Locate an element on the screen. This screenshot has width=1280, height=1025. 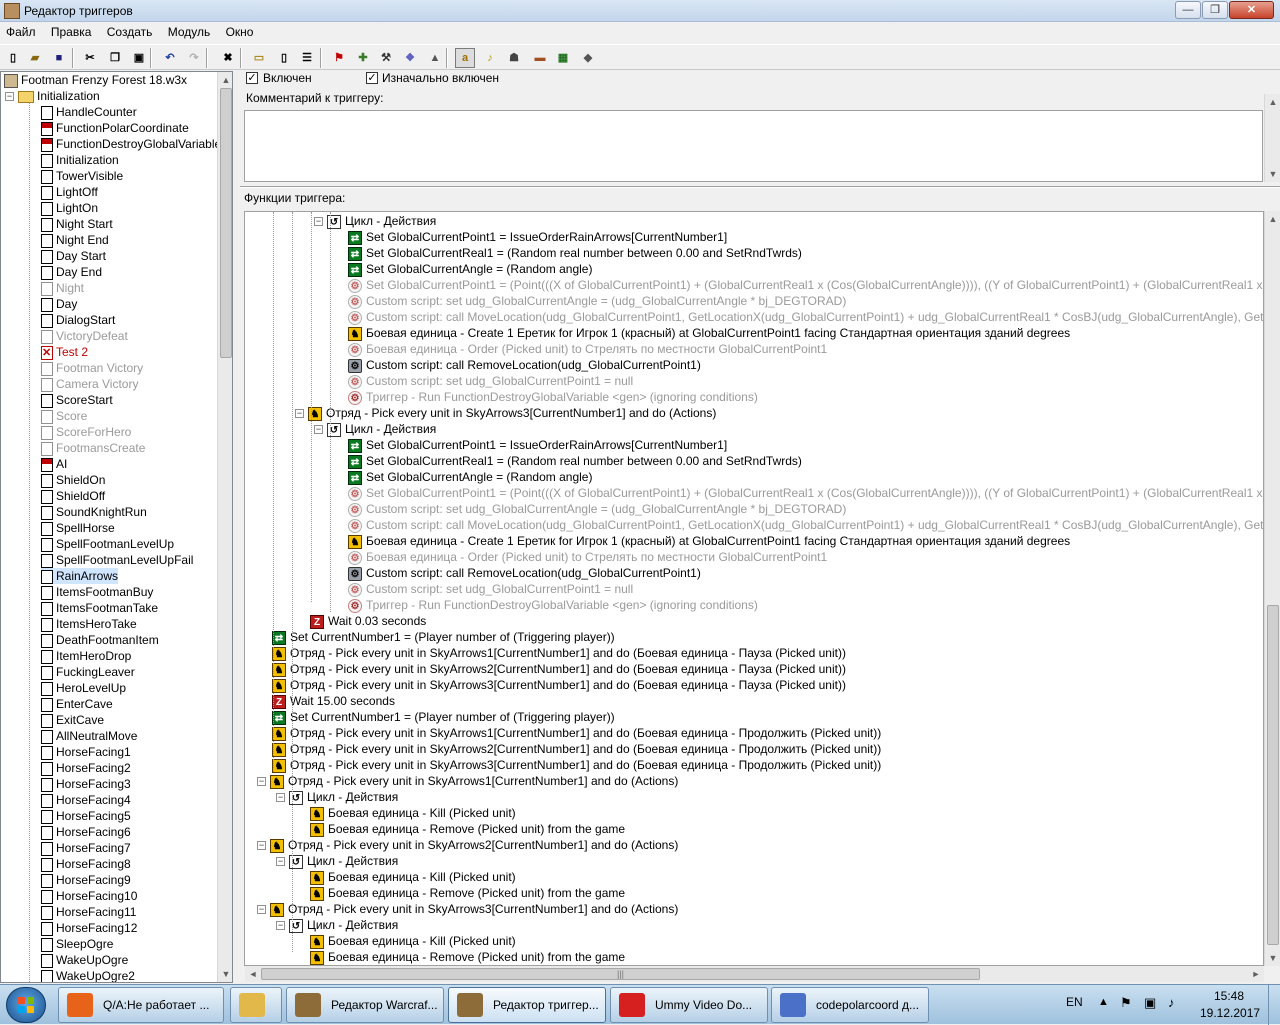
action-center-icon: ⚑ is located at coordinates (1126, 1003).